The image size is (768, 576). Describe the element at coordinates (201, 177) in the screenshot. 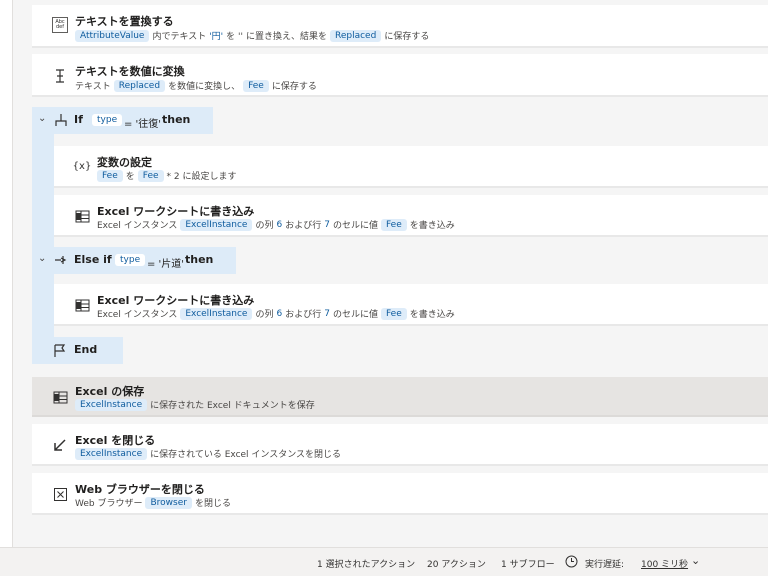

I see `desc-text: * 2 に設定します` at that location.